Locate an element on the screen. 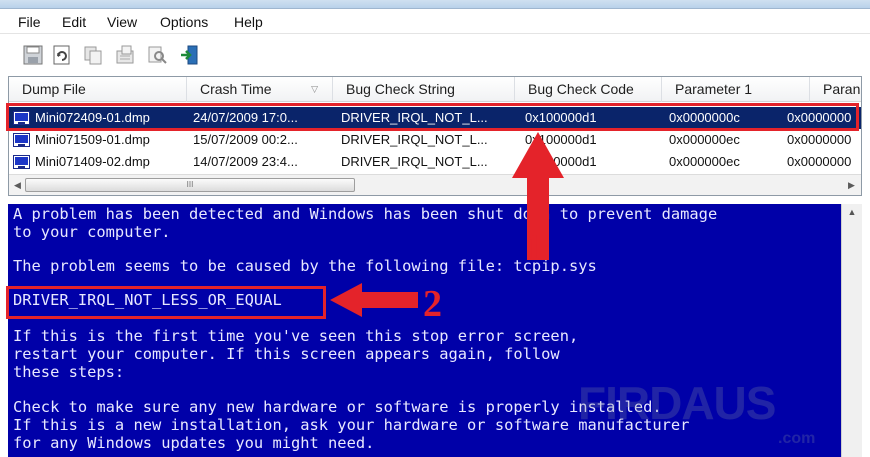 The image size is (870, 457). window-title-bar is located at coordinates (435, 4).